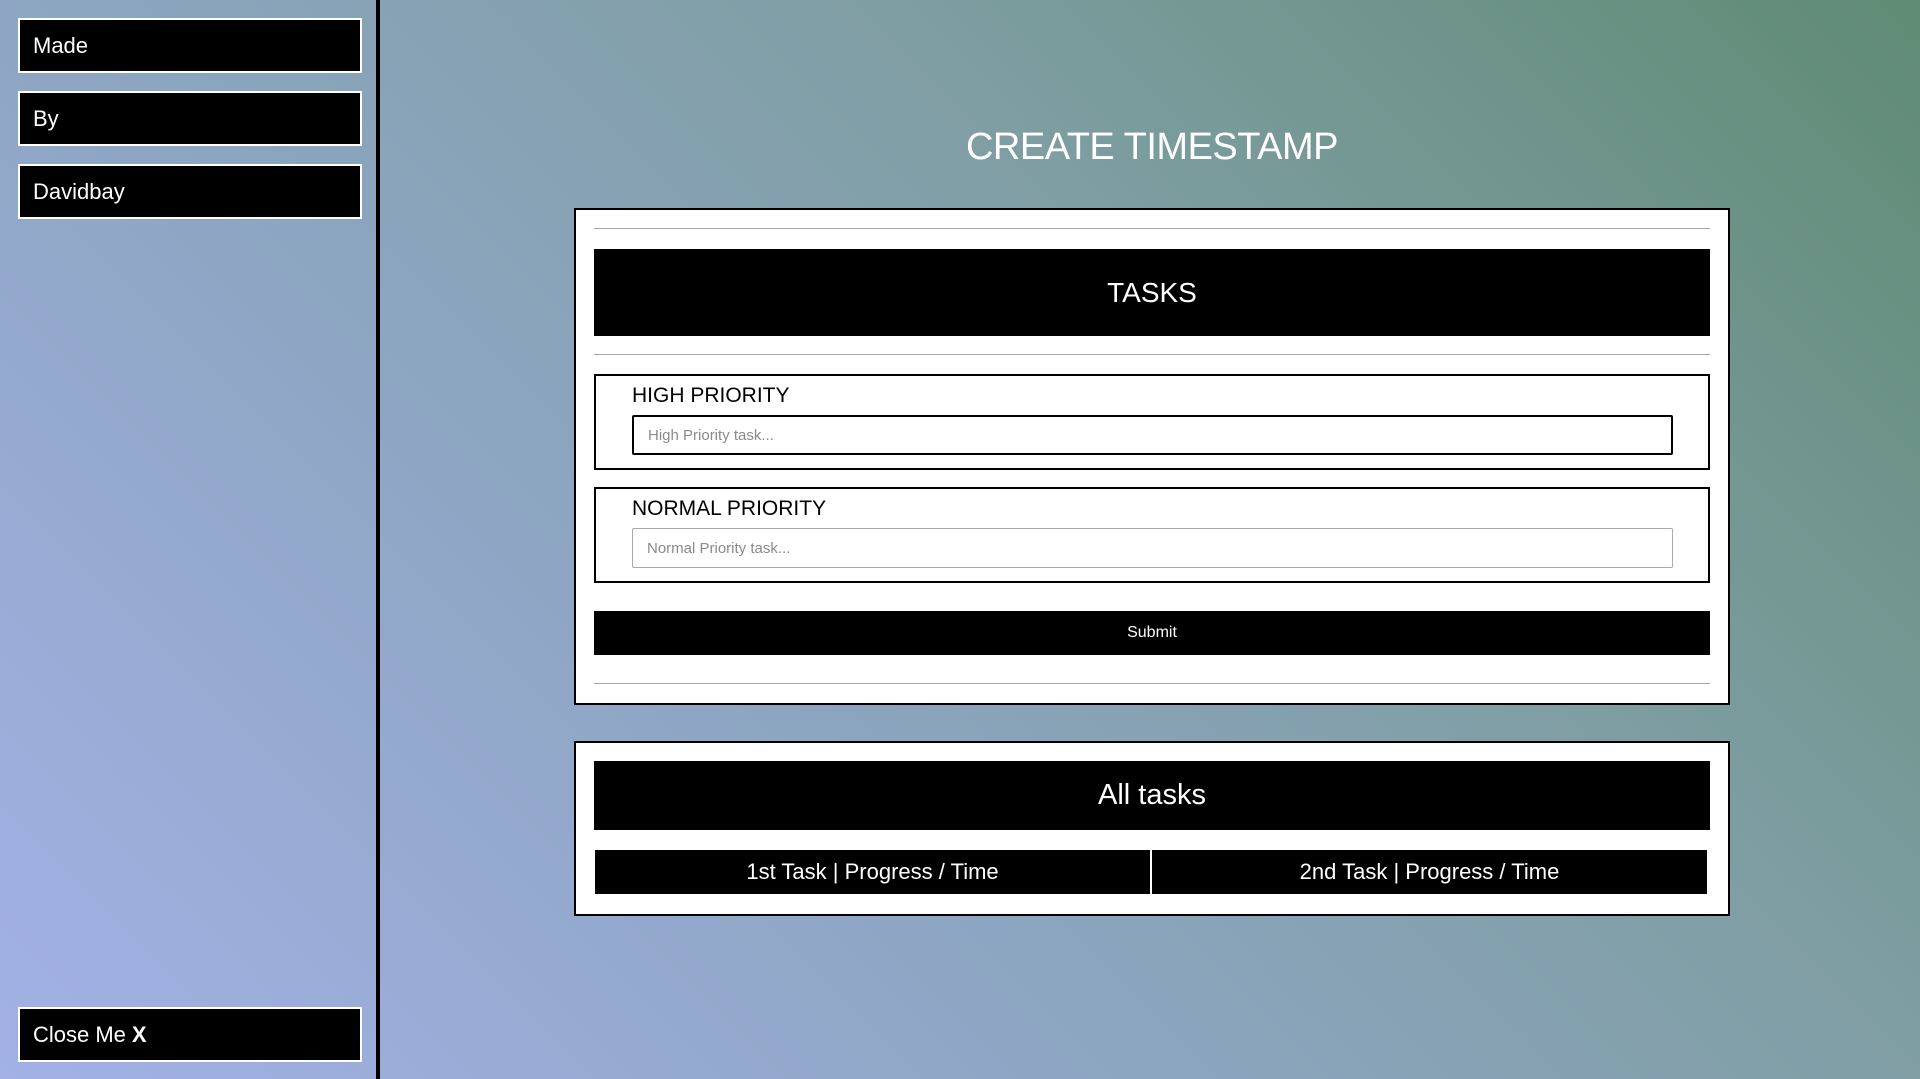 Image resolution: width=1920 pixels, height=1079 pixels. What do you see at coordinates (79, 191) in the screenshot?
I see `sidebar-item-label: Davidbay` at bounding box center [79, 191].